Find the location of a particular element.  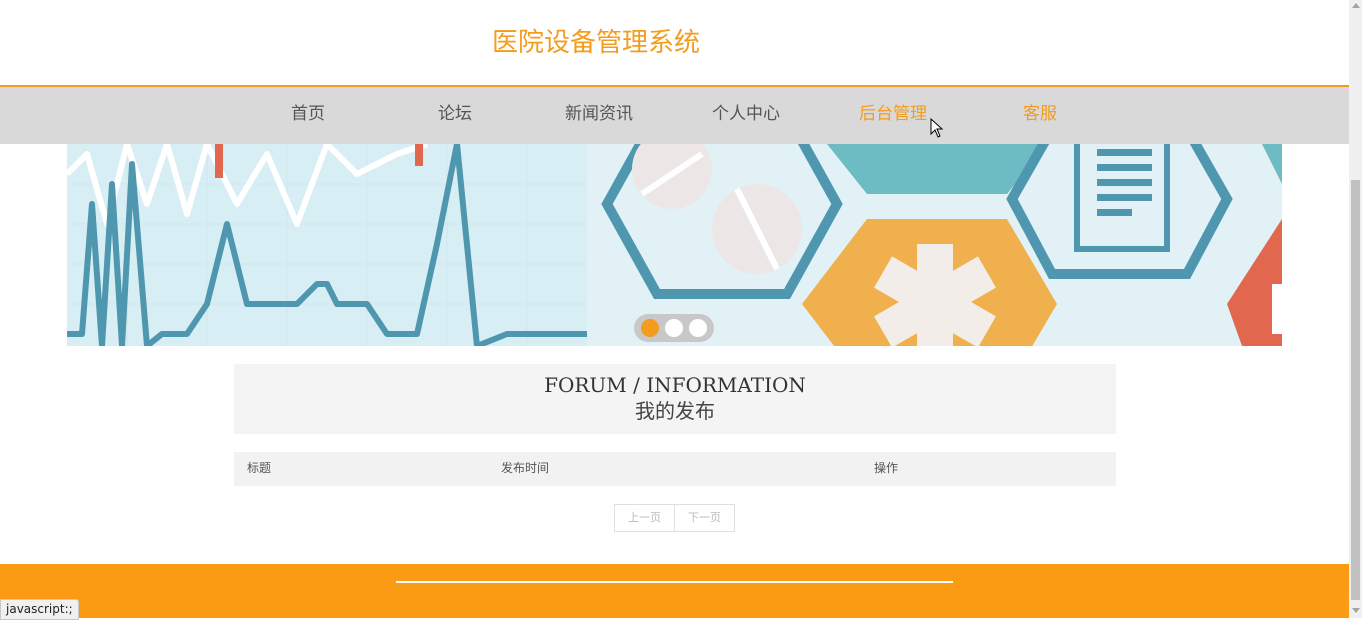

section-title-cn: 我的发布 is located at coordinates (675, 411).